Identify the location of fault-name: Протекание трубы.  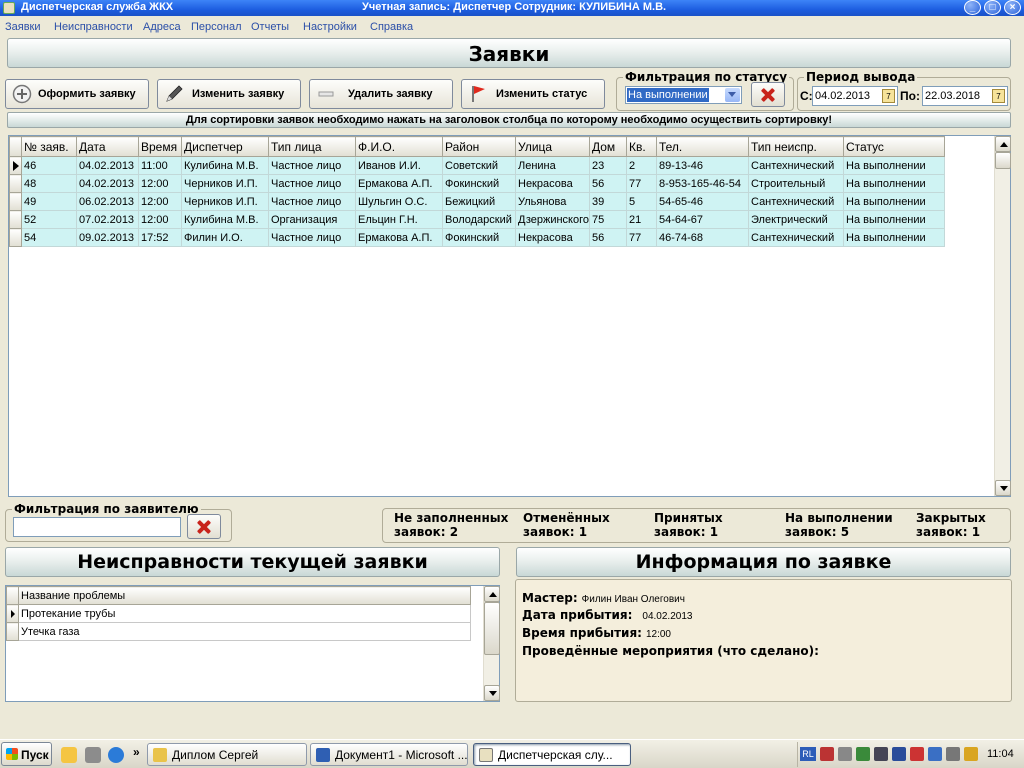
(244, 613).